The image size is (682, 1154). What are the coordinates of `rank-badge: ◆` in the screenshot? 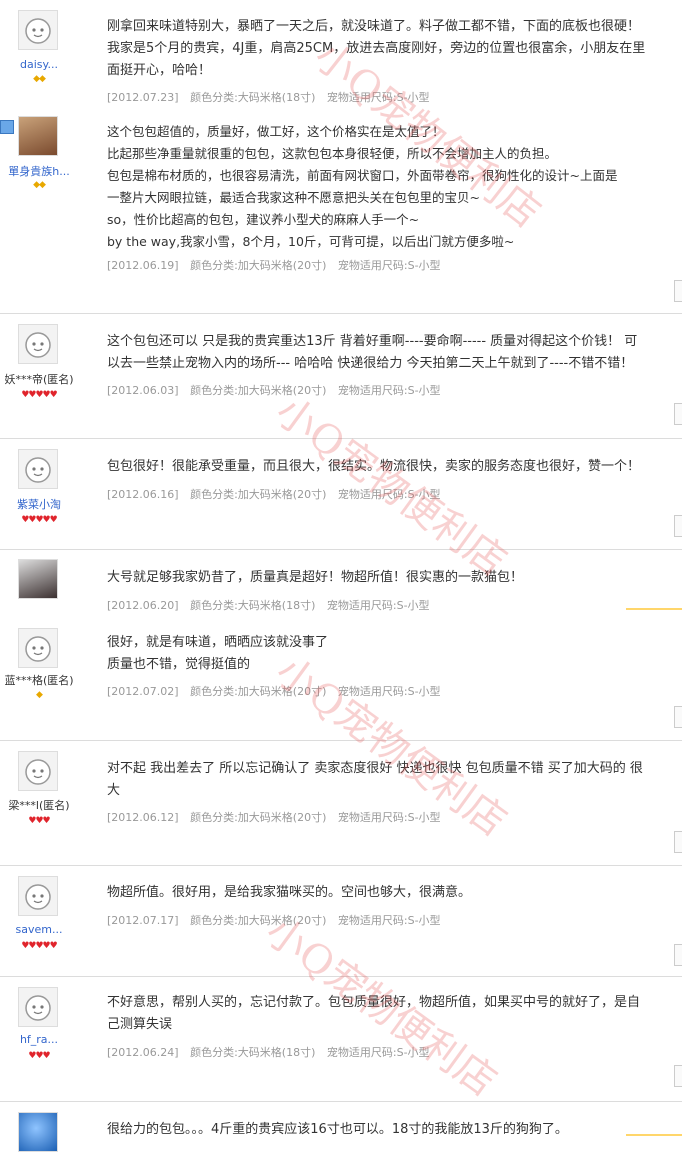 It's located at (39, 695).